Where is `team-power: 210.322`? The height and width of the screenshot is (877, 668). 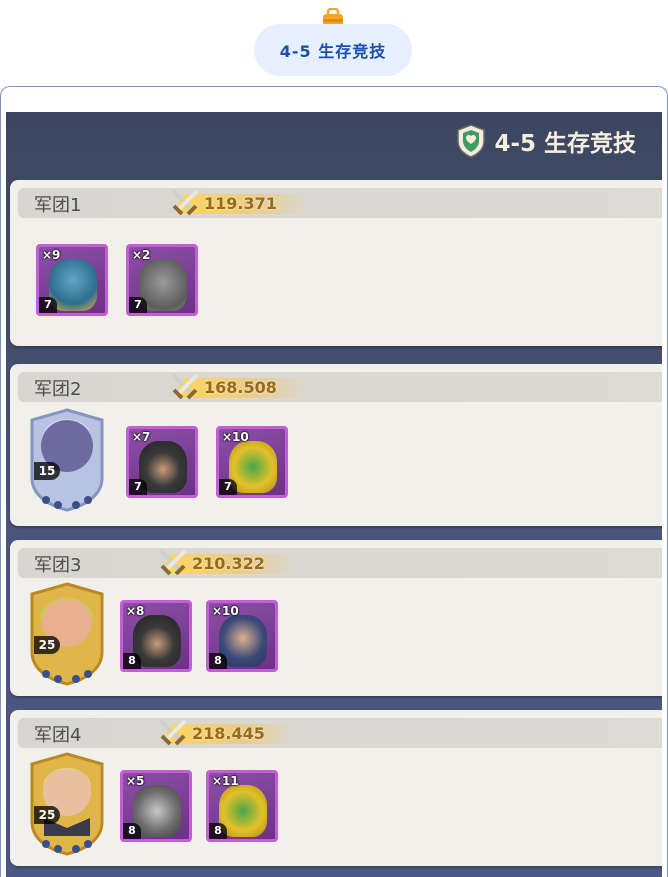 team-power: 210.322 is located at coordinates (226, 563).